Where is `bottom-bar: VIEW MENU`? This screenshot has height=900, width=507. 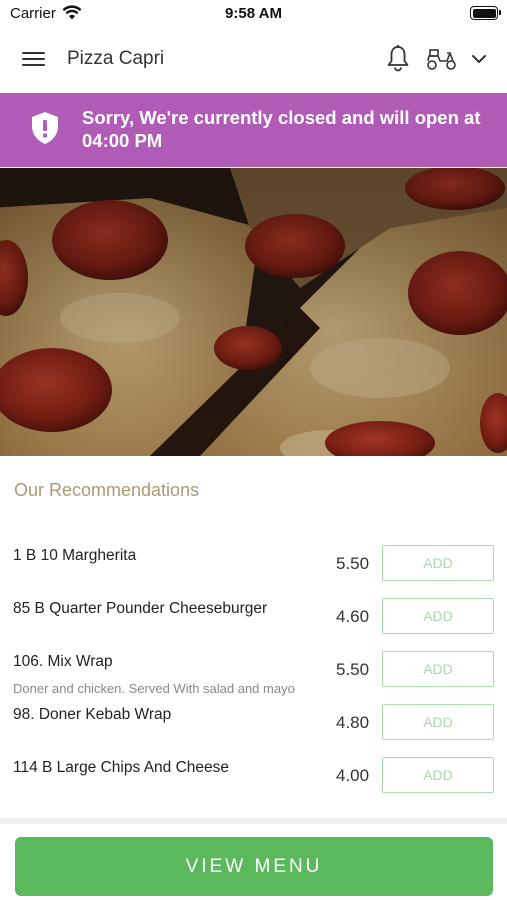
bottom-bar: VIEW MENU is located at coordinates (253, 859).